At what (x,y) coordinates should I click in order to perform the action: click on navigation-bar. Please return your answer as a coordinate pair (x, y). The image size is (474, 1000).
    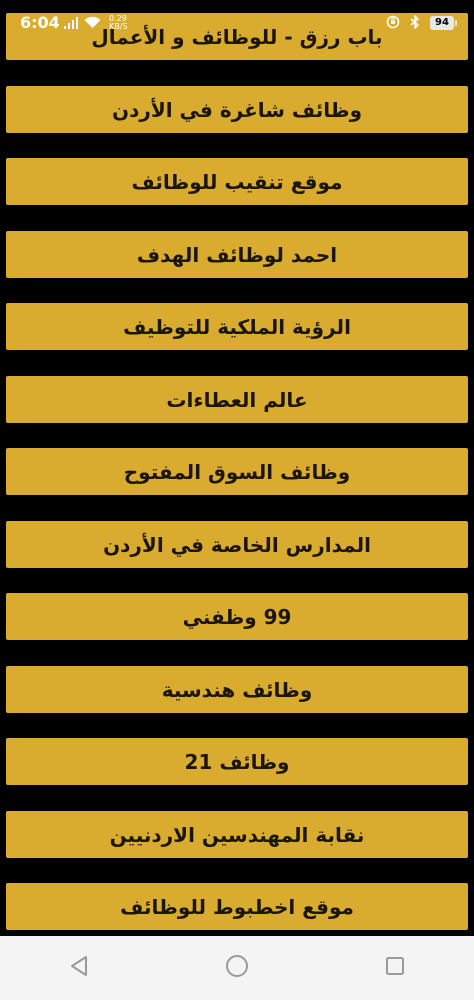
    Looking at the image, I should click on (237, 968).